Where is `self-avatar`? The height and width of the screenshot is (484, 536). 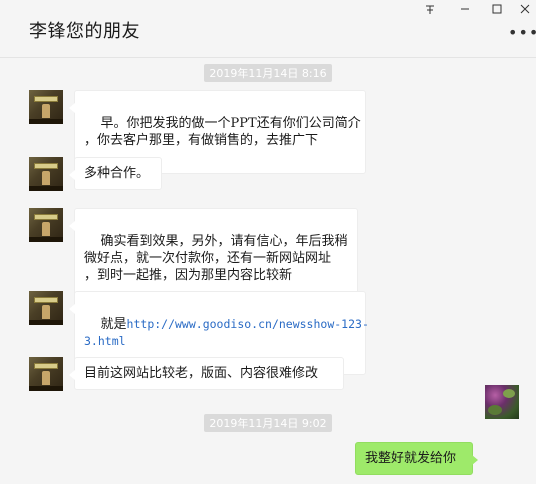
self-avatar is located at coordinates (502, 402).